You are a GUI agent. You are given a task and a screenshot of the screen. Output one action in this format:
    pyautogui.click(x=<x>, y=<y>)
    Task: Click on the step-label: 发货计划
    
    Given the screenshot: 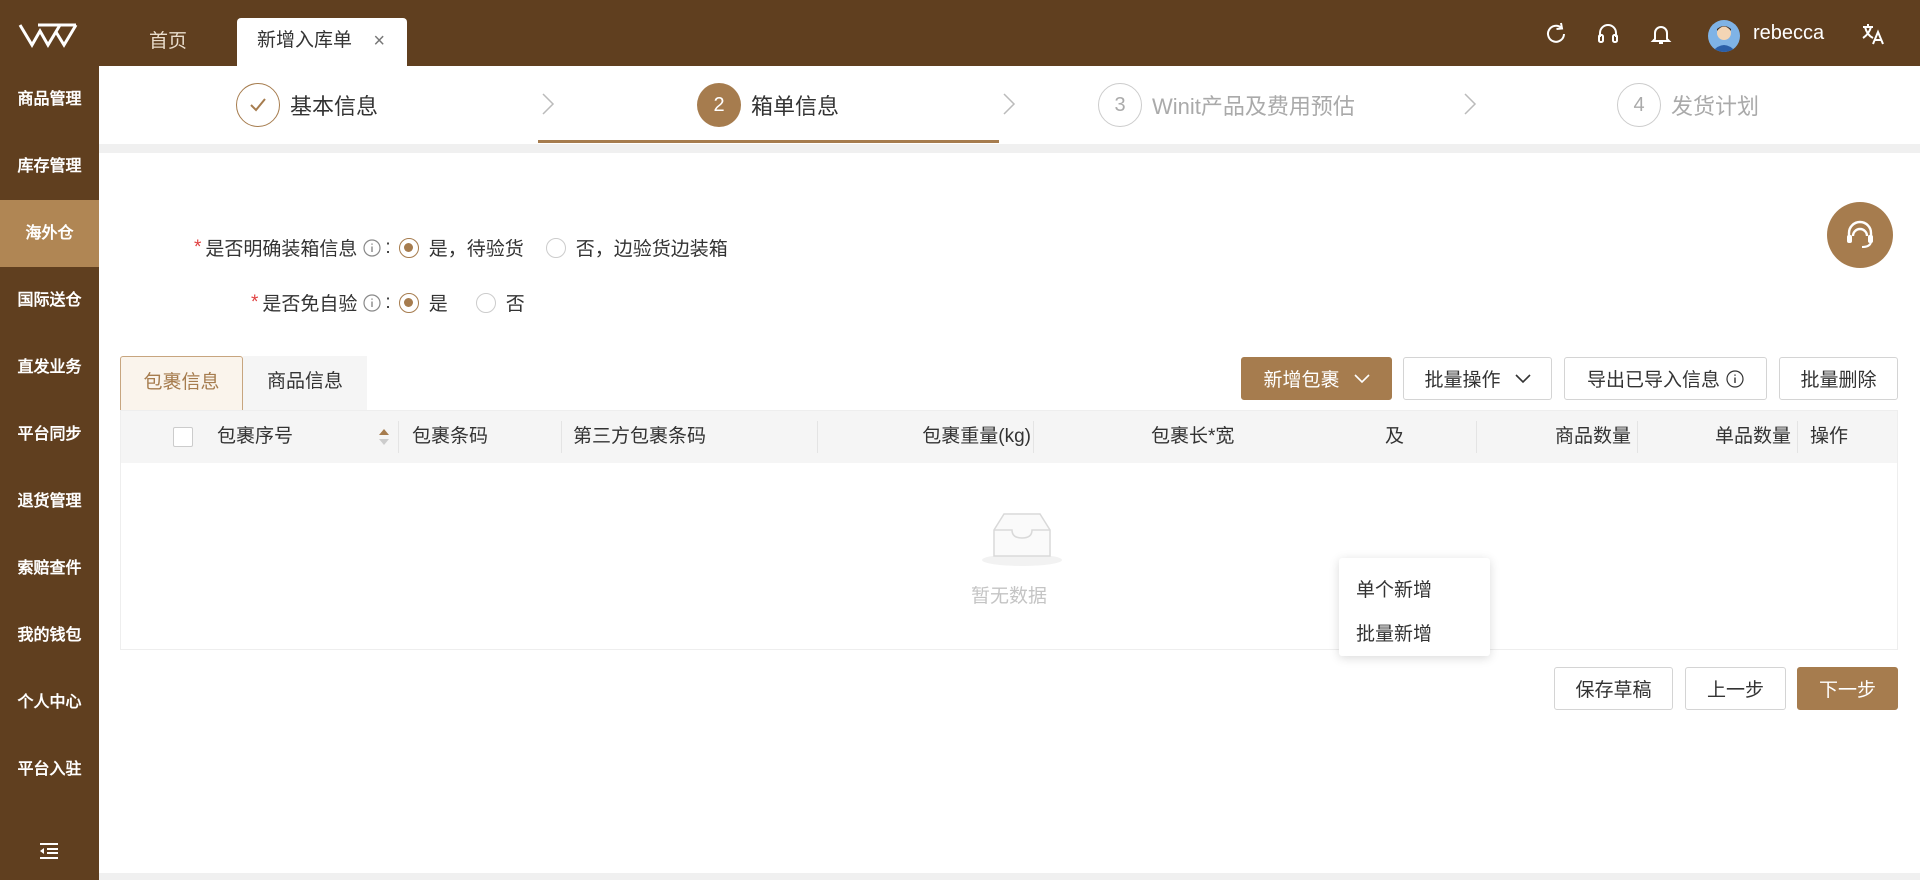 What is the action you would take?
    pyautogui.click(x=1715, y=106)
    